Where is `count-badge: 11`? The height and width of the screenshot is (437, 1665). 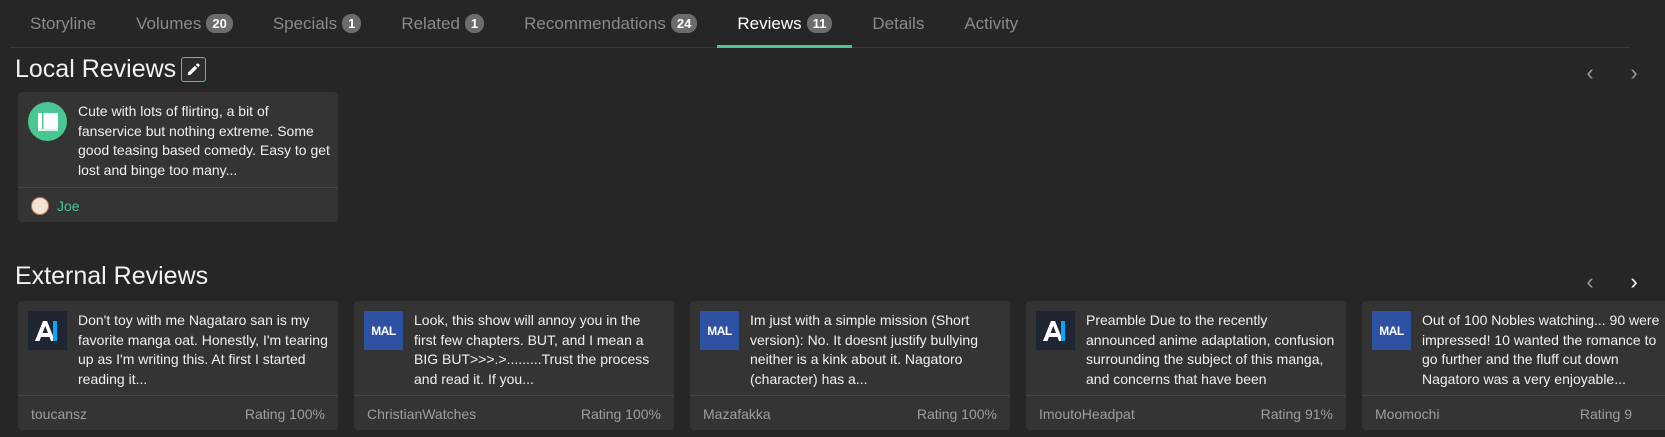 count-badge: 11 is located at coordinates (819, 23).